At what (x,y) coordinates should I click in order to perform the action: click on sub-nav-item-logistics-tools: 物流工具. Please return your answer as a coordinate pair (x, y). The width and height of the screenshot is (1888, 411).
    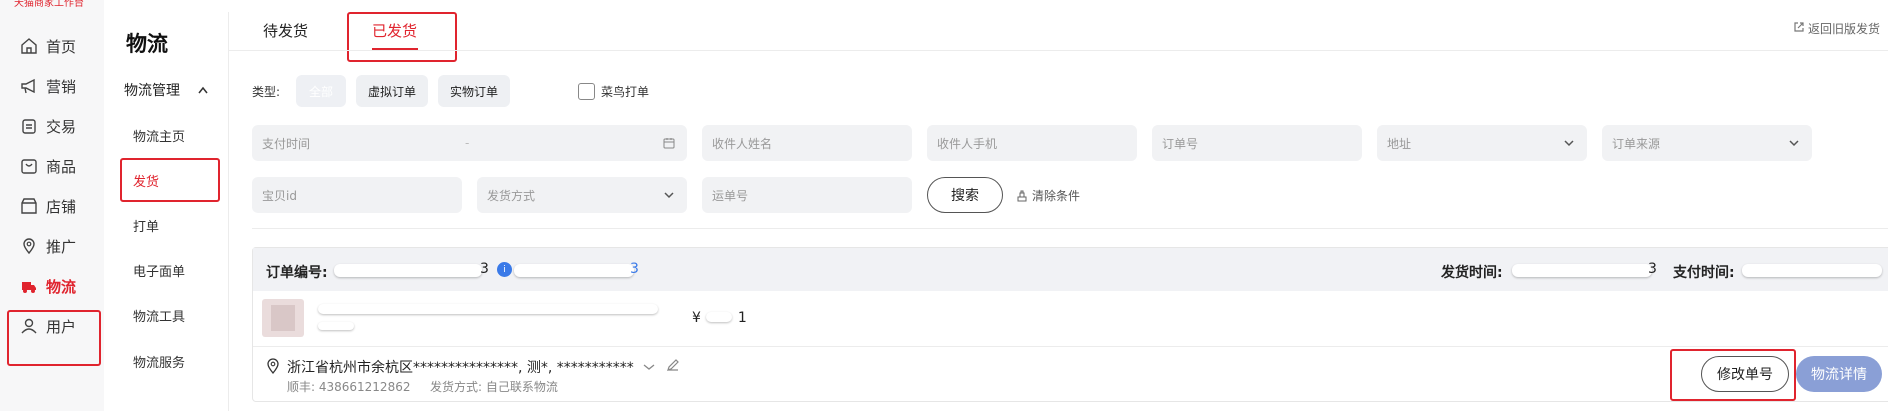
    Looking at the image, I should click on (159, 315).